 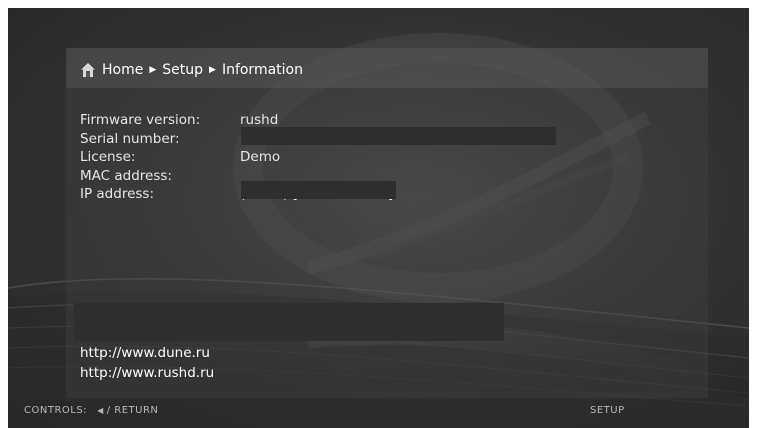 I want to click on license-value: Demo, so click(x=260, y=157).